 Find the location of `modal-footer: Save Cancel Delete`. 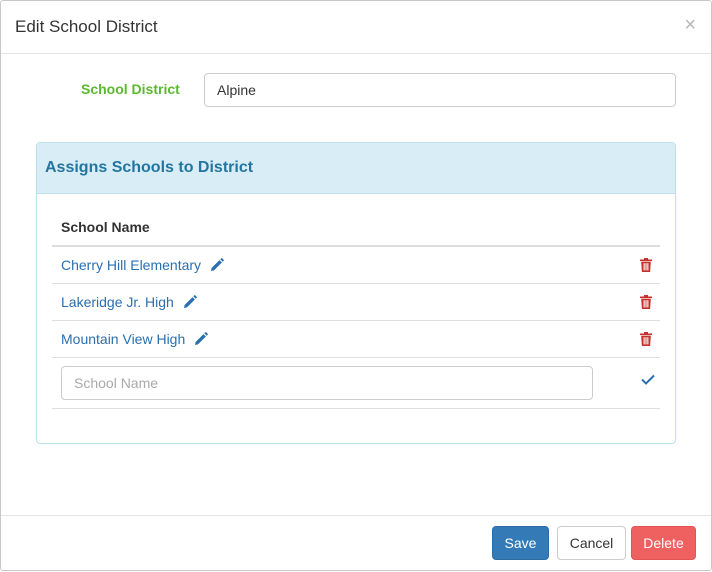

modal-footer: Save Cancel Delete is located at coordinates (356, 543).